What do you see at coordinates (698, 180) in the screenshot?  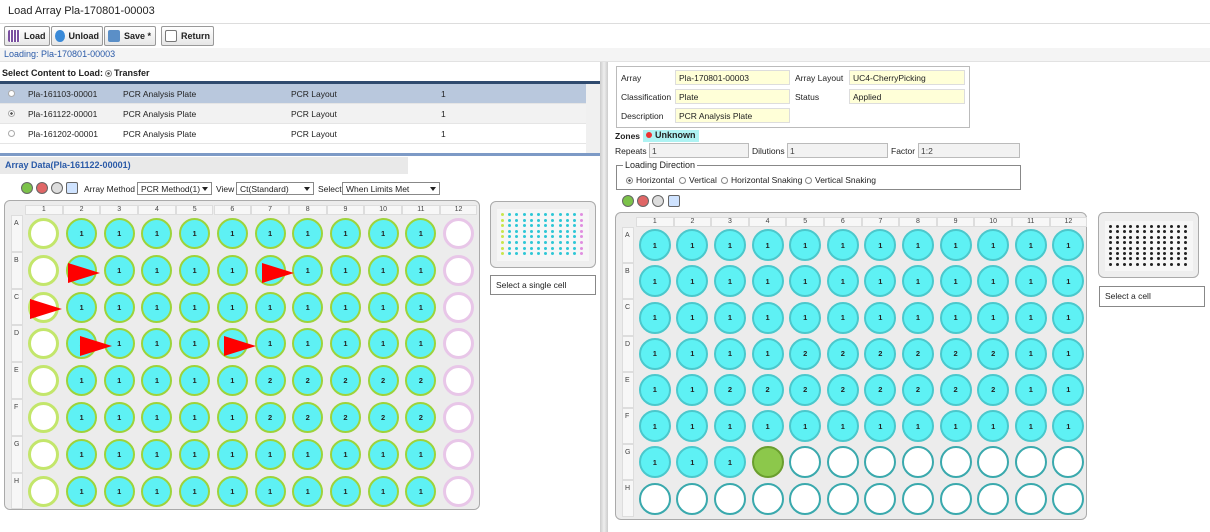 I see `vertical-option: Vertical` at bounding box center [698, 180].